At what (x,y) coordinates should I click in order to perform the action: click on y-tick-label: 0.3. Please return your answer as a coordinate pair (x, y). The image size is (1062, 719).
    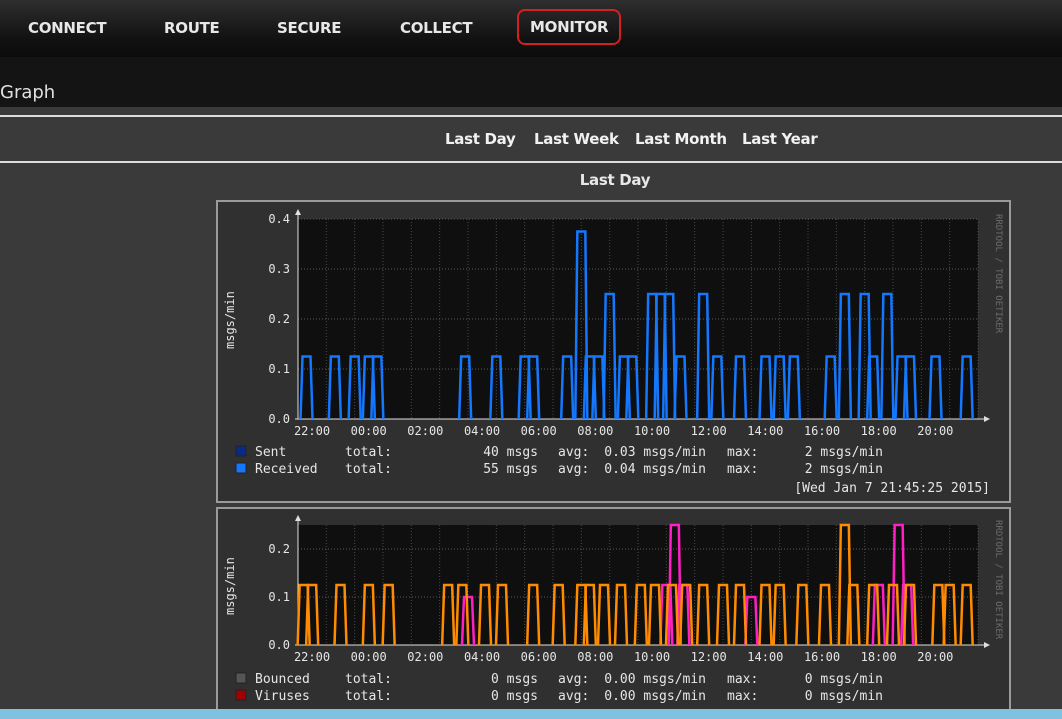
    Looking at the image, I should click on (279, 269).